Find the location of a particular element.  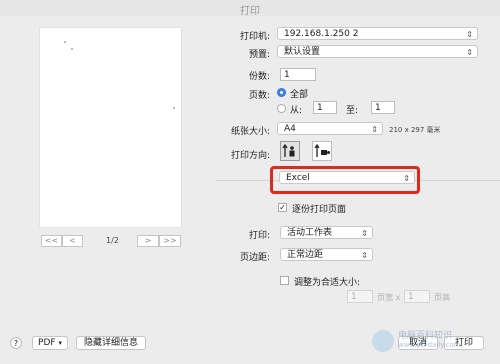

preview-nav-forward: > >> is located at coordinates (159, 241).